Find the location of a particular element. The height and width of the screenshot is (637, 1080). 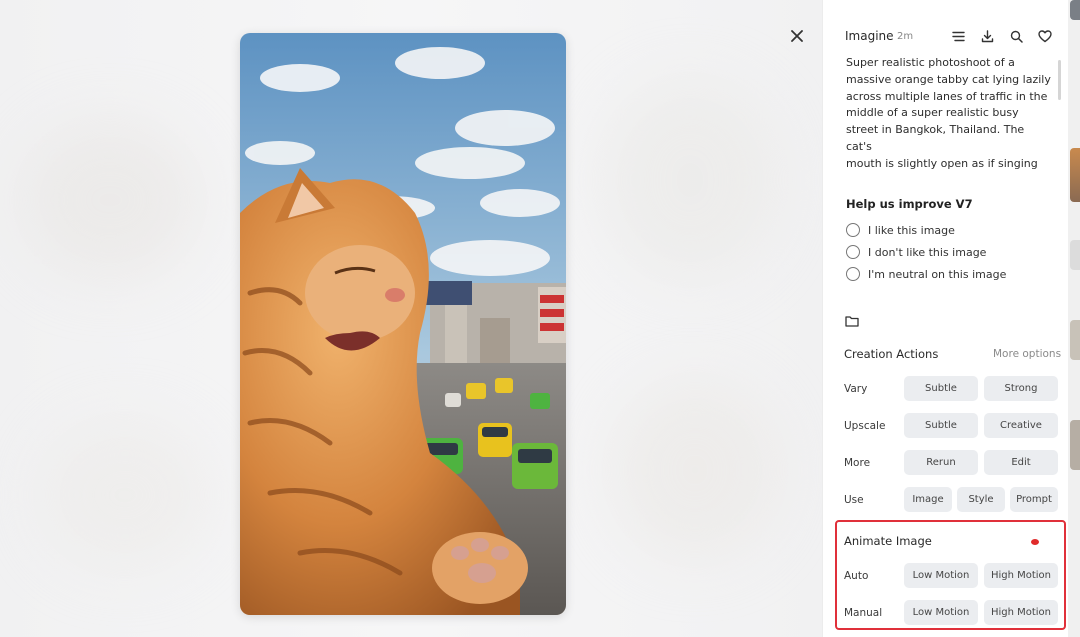

search-icon is located at coordinates (1016, 36).